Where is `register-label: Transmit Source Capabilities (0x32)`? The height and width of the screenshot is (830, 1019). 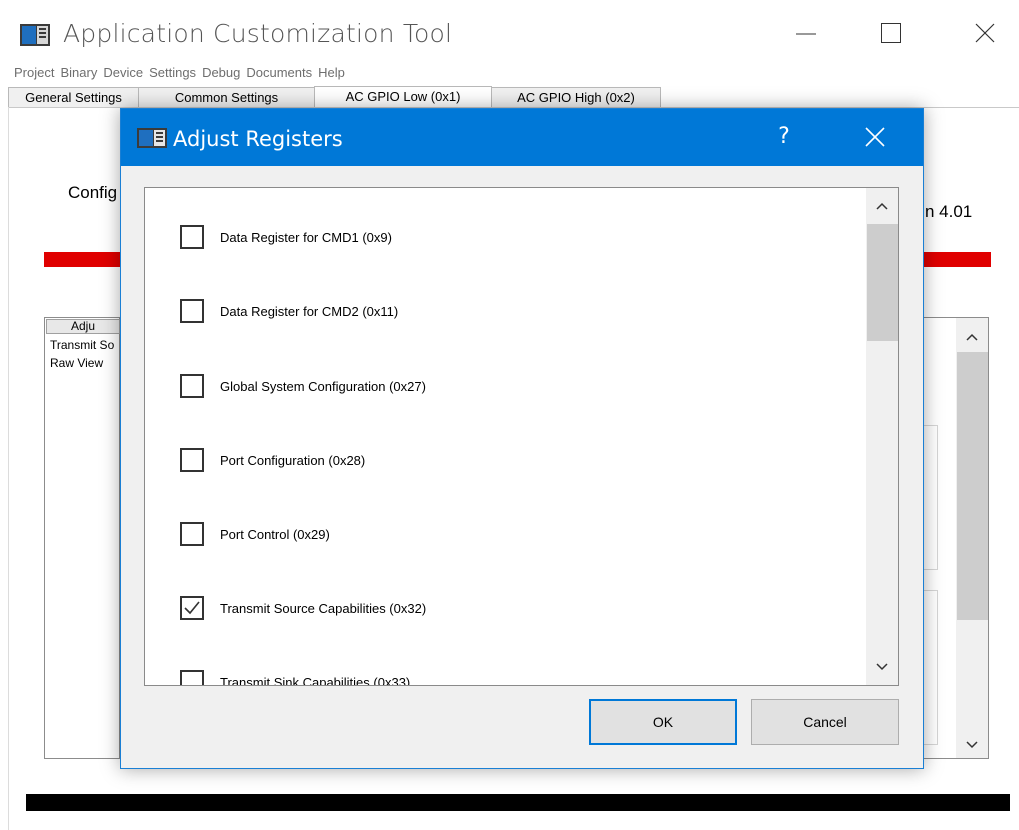
register-label: Transmit Source Capabilities (0x32) is located at coordinates (323, 608).